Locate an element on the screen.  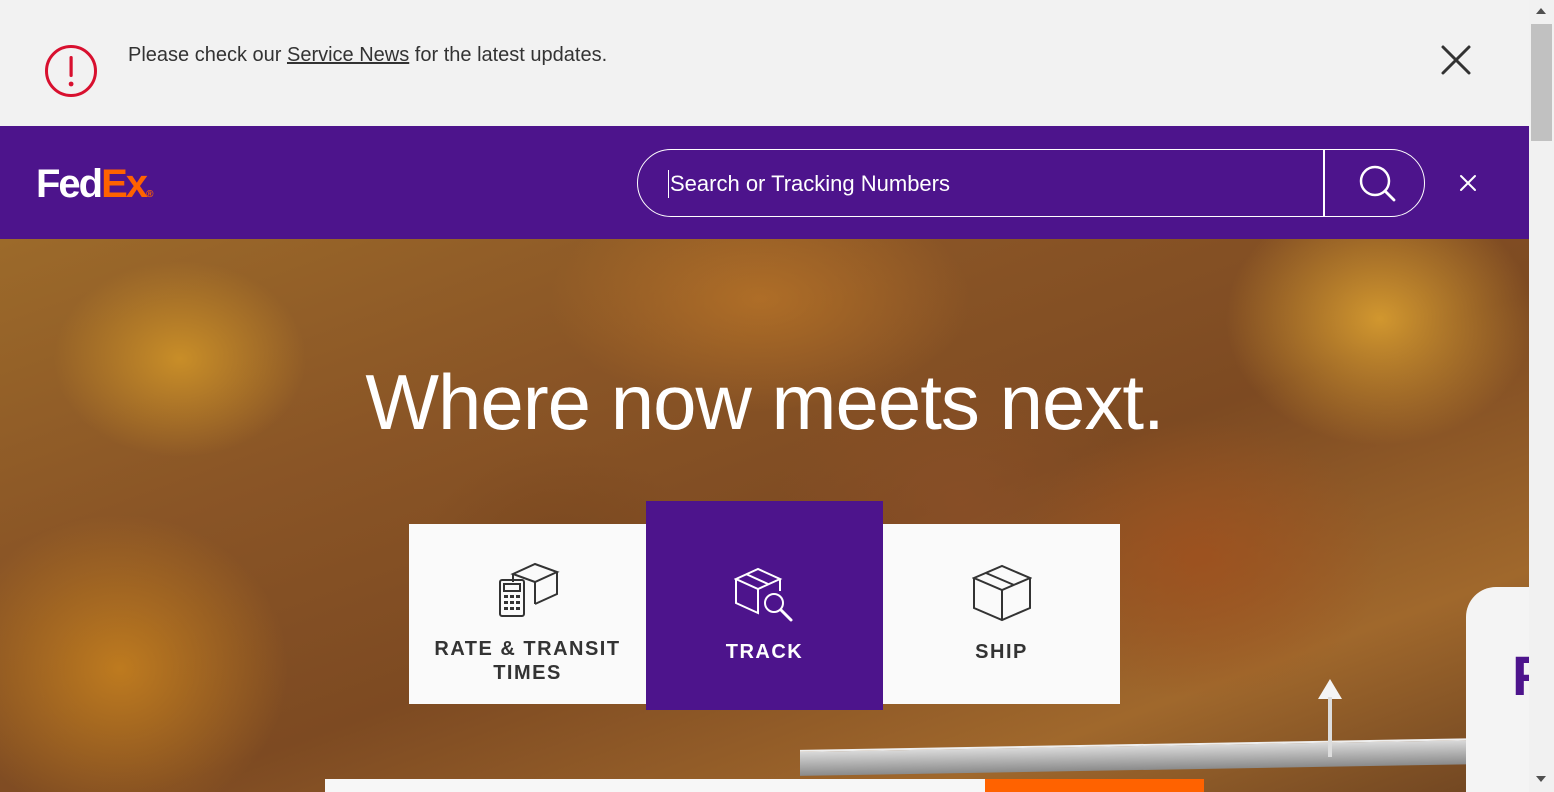
rate-transit-times-button: RATE & TRANSIT TIMES is located at coordinates (527, 614).